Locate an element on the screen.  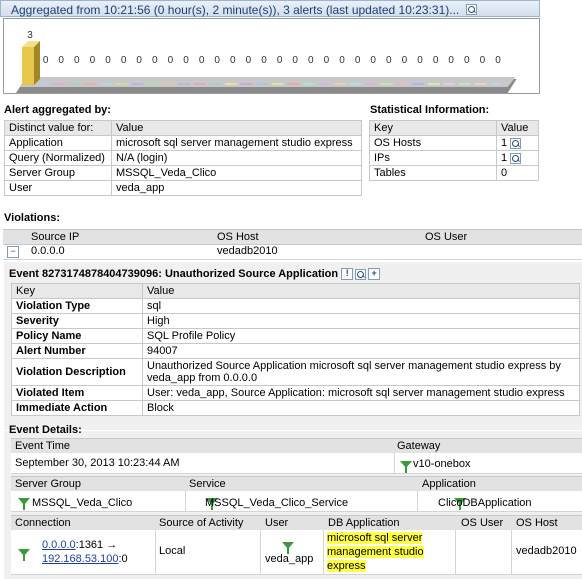
collapse-icon: − is located at coordinates (13, 252).